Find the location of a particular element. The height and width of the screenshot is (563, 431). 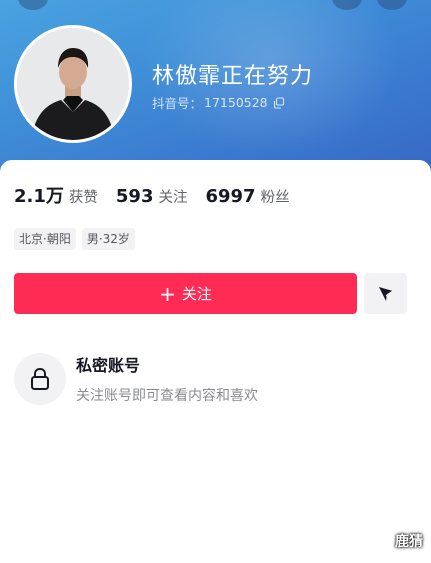

followers-count: 6997 is located at coordinates (230, 196).